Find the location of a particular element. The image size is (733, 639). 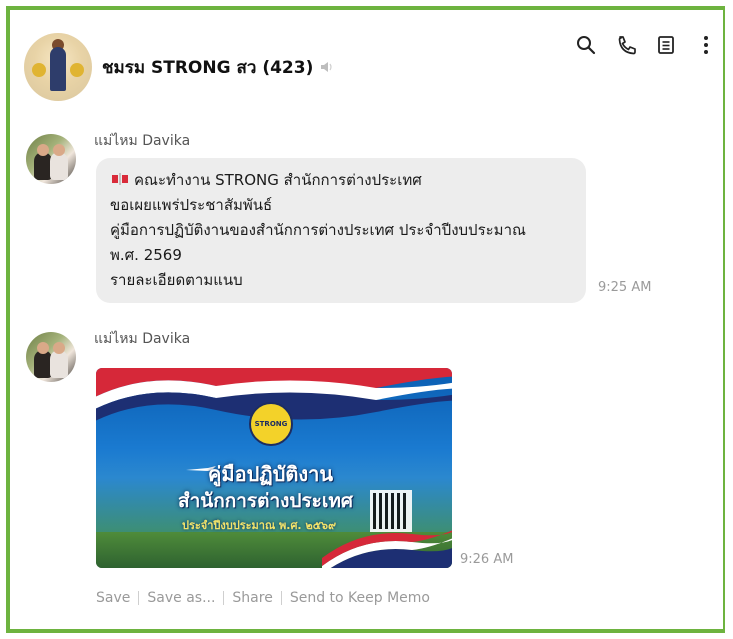

message-line-text: คณะทำงาน STRONG สำนักการต่างประเทศ is located at coordinates (278, 180).